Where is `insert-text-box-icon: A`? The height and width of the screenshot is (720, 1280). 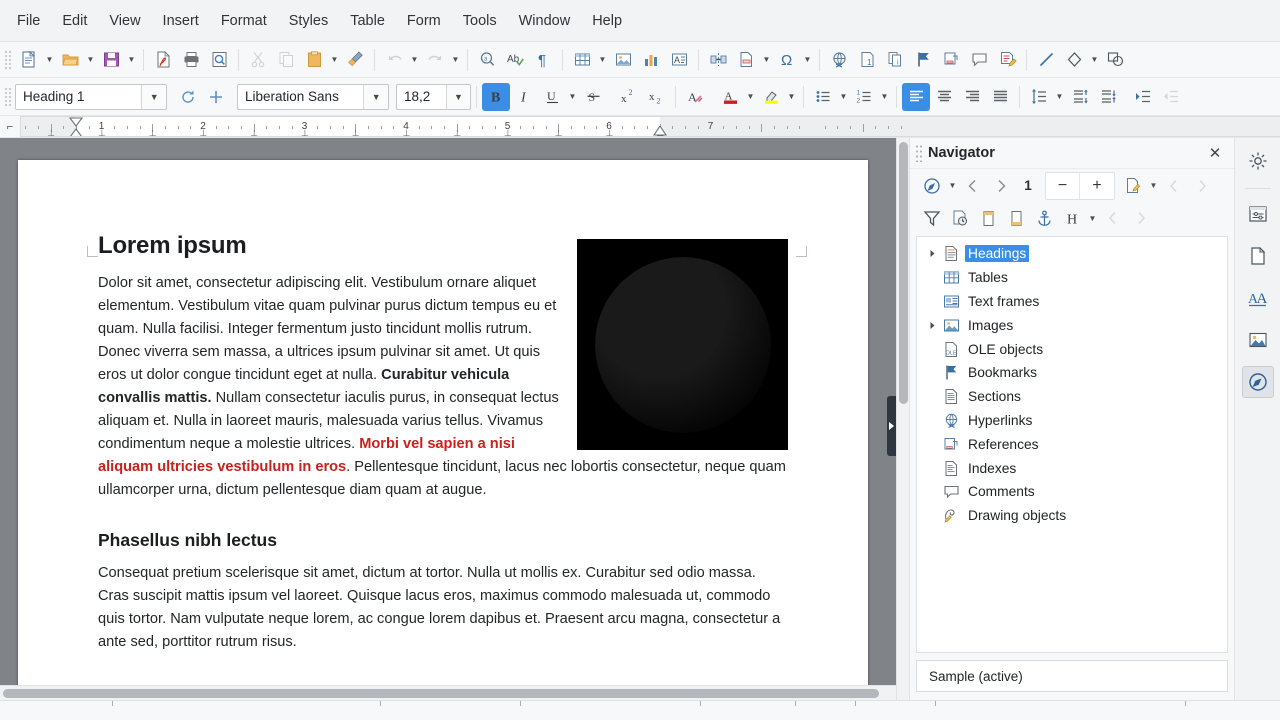
insert-text-box-icon: A is located at coordinates (679, 60).